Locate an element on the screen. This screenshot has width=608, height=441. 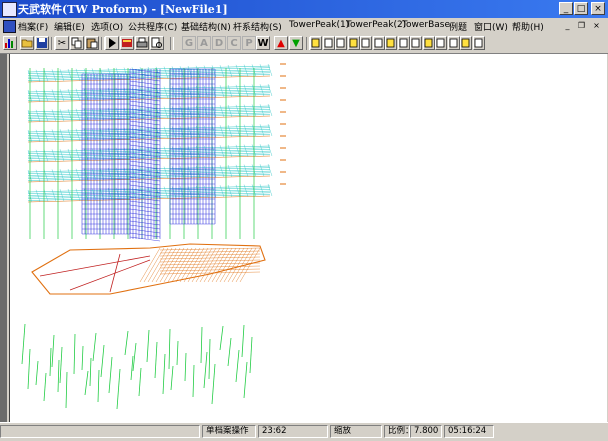
run-icon is located at coordinates (112, 43).